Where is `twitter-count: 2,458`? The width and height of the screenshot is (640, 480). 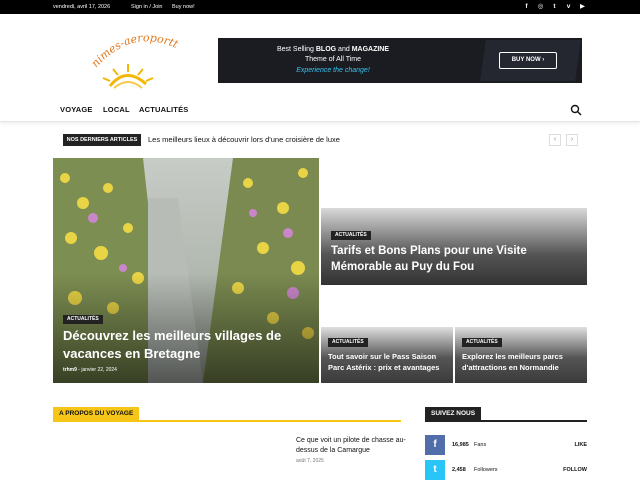 twitter-count: 2,458 is located at coordinates (459, 470).